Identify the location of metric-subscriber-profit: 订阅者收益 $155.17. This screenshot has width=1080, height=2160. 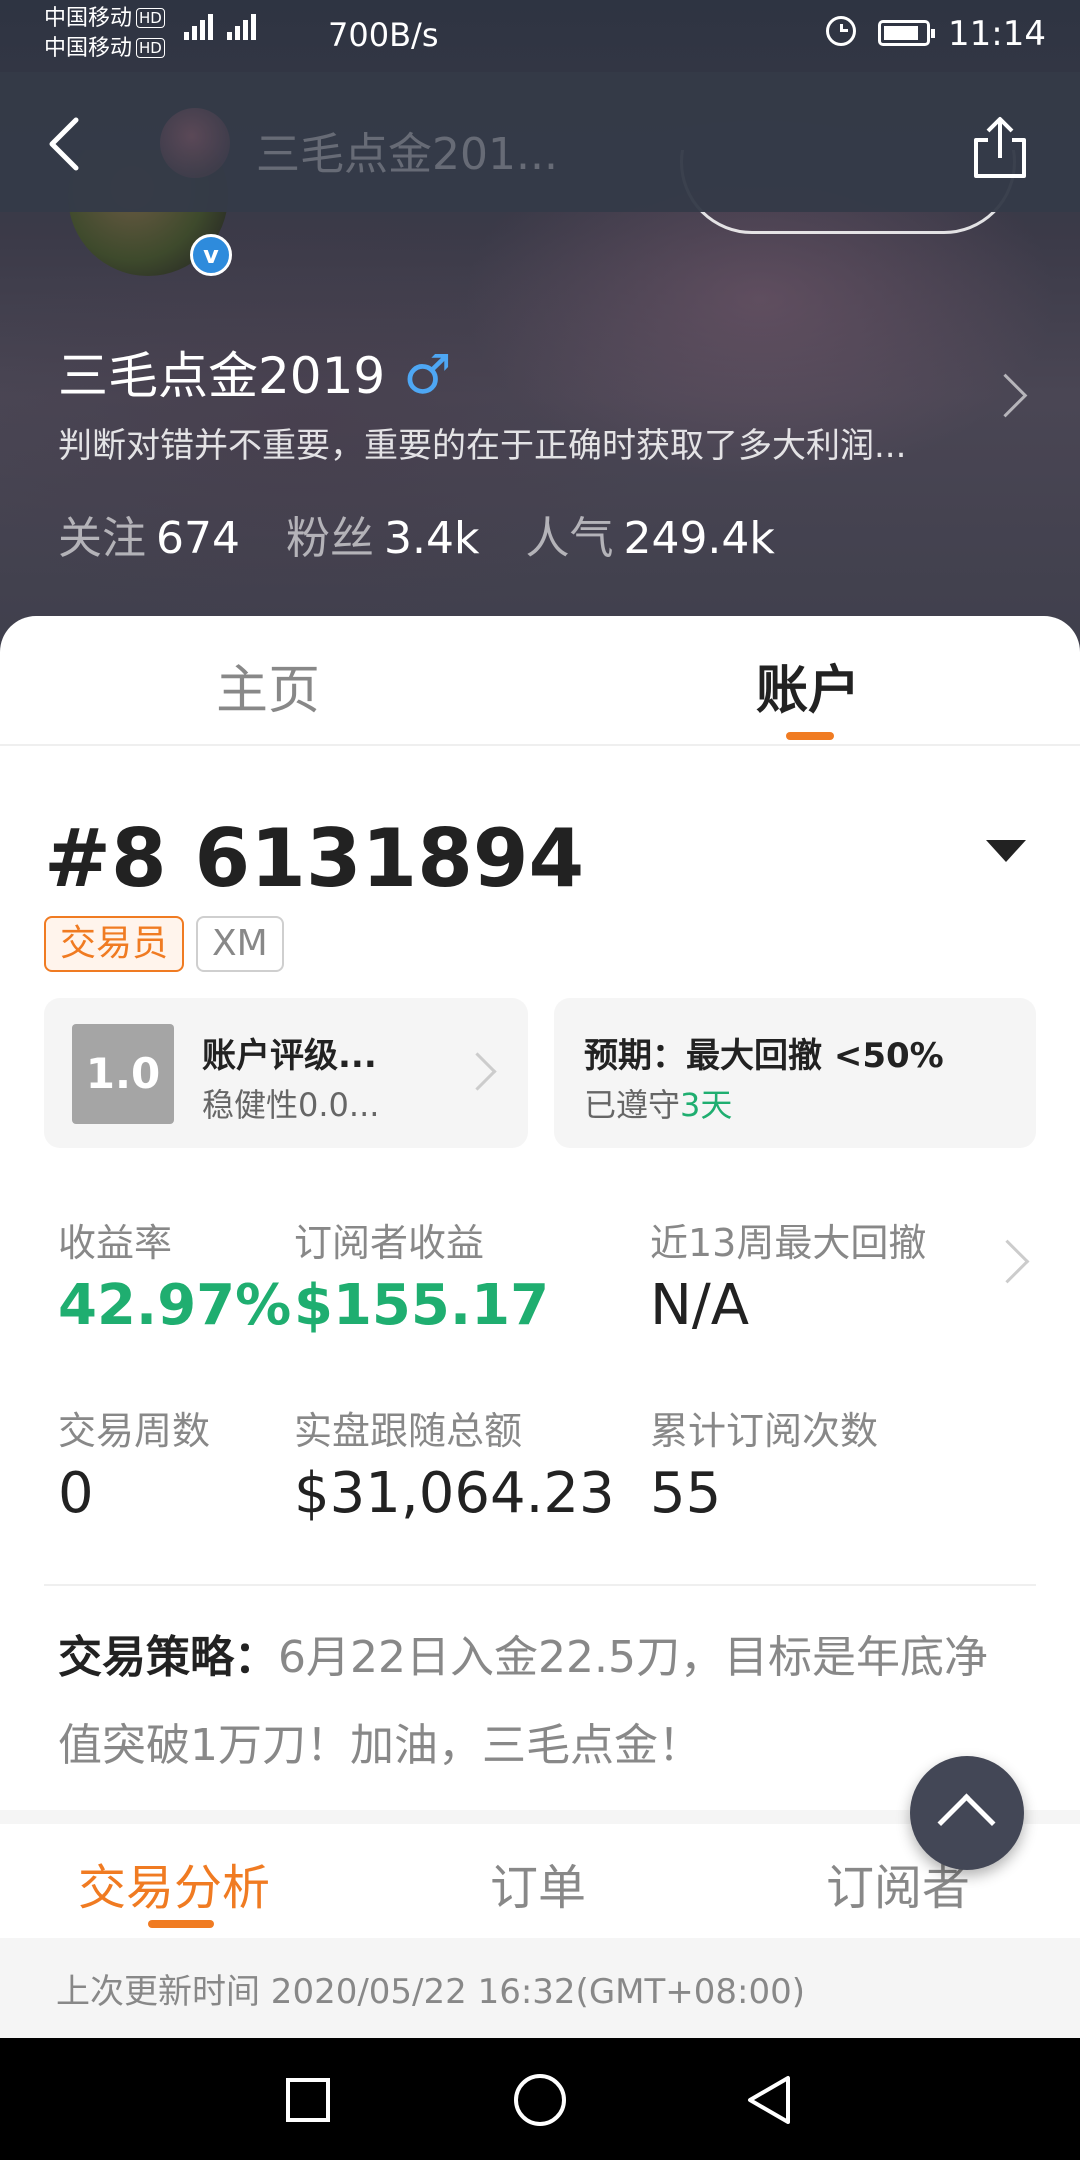
(422, 1279).